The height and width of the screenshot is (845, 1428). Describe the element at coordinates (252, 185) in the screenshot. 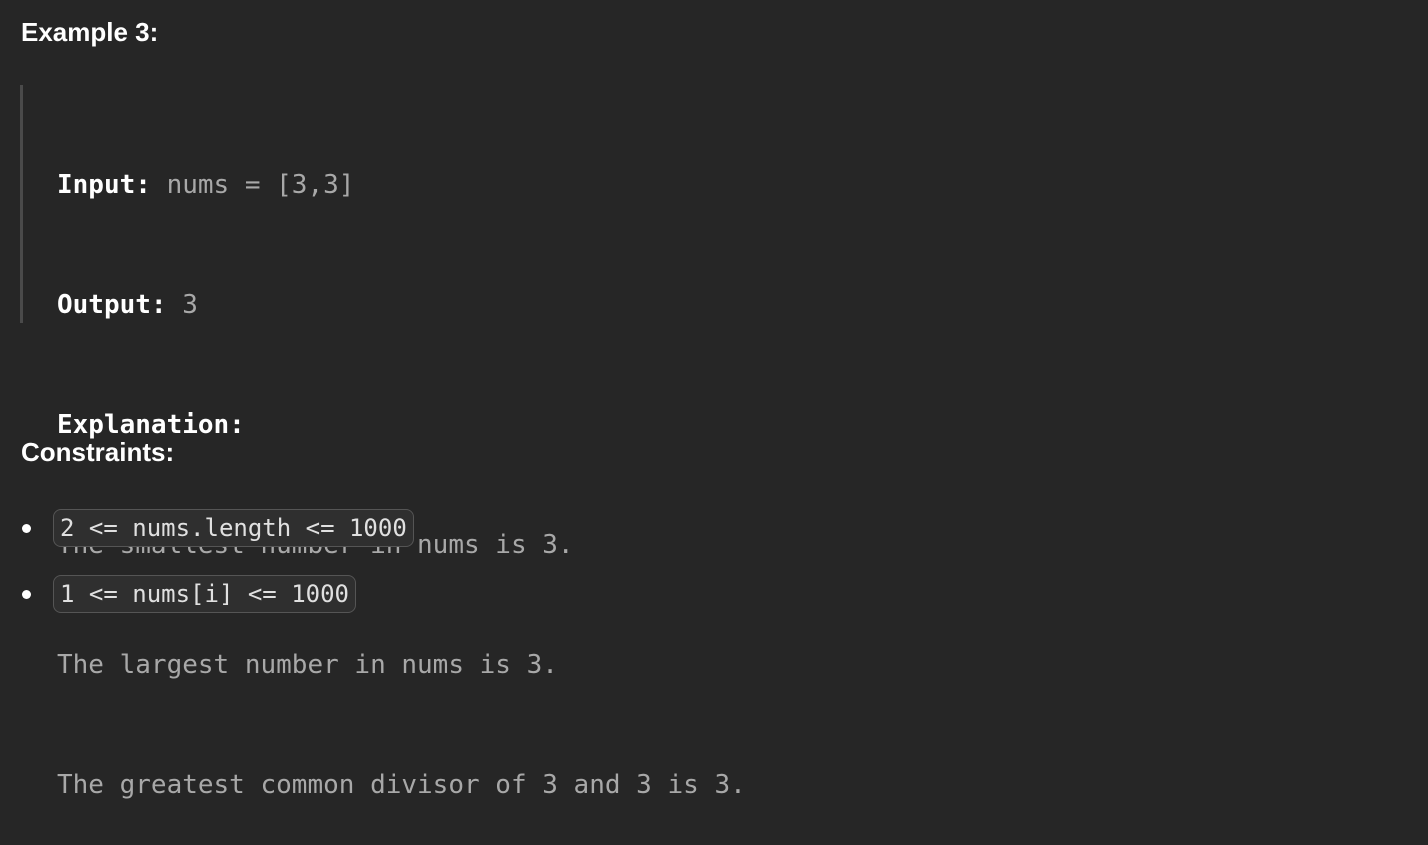

I see `input-value: nums = [3,3]` at that location.